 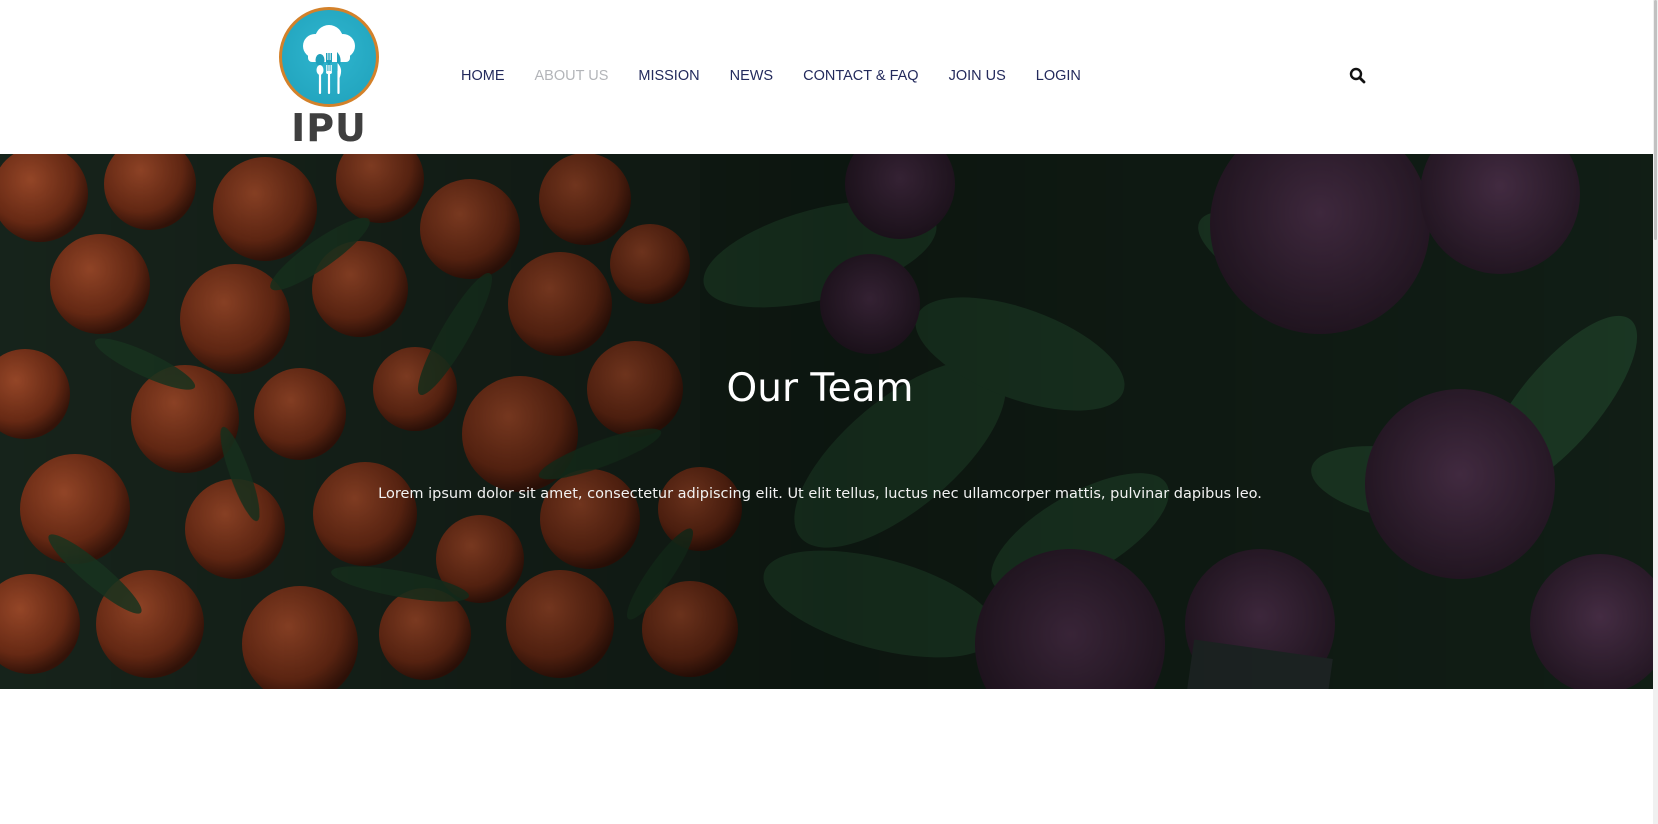 What do you see at coordinates (1058, 76) in the screenshot?
I see `nav-item-login: LOGIN` at bounding box center [1058, 76].